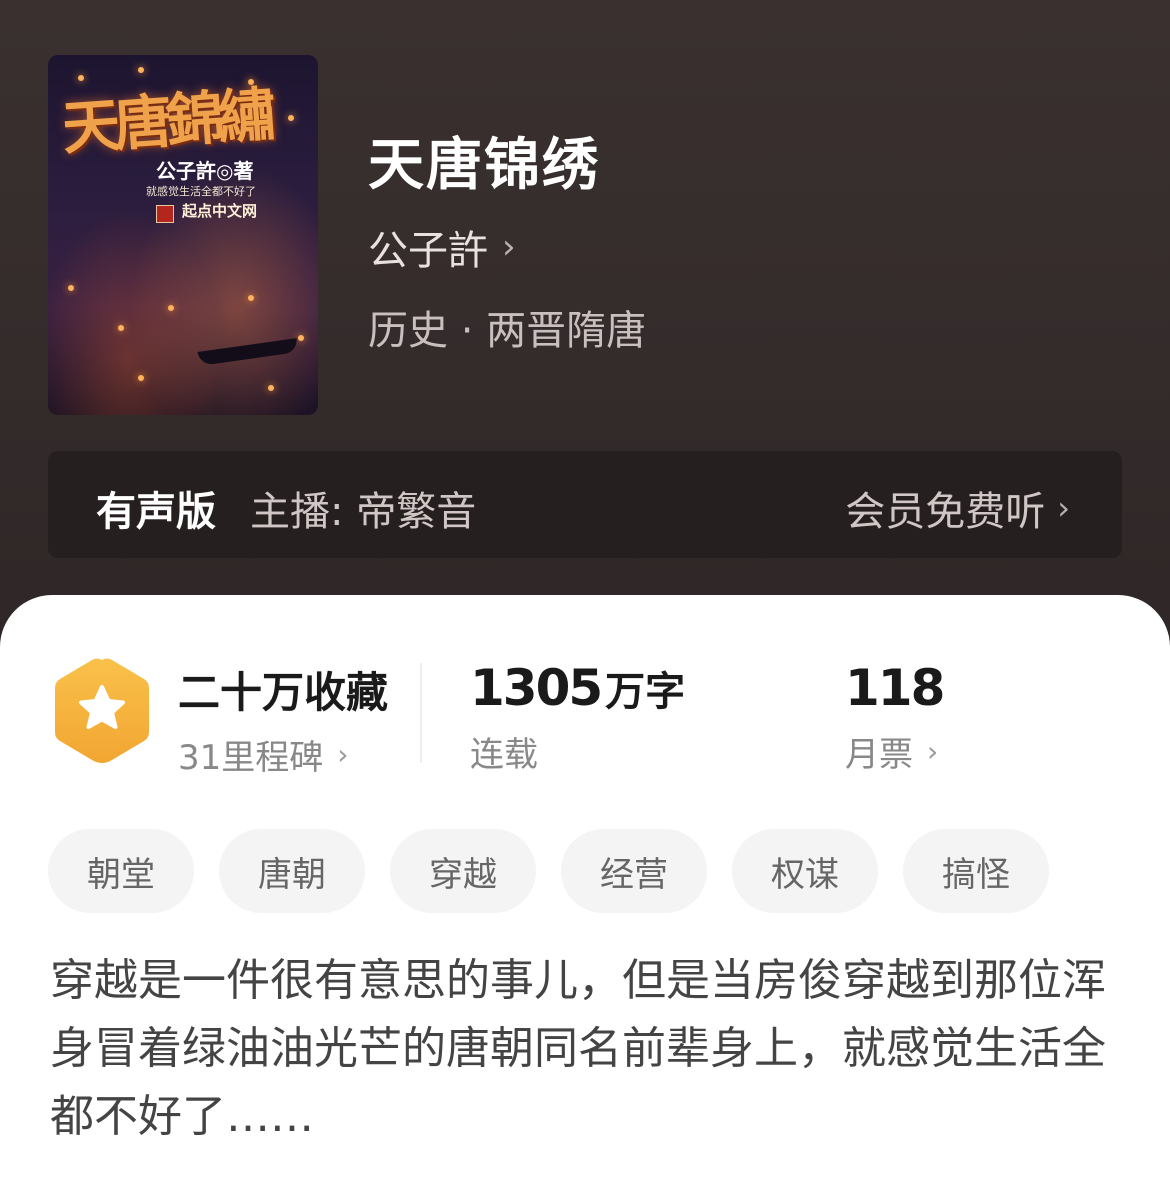 The width and height of the screenshot is (1170, 1190). What do you see at coordinates (577, 717) in the screenshot?
I see `word-count-stat: 1305 万字 连载` at bounding box center [577, 717].